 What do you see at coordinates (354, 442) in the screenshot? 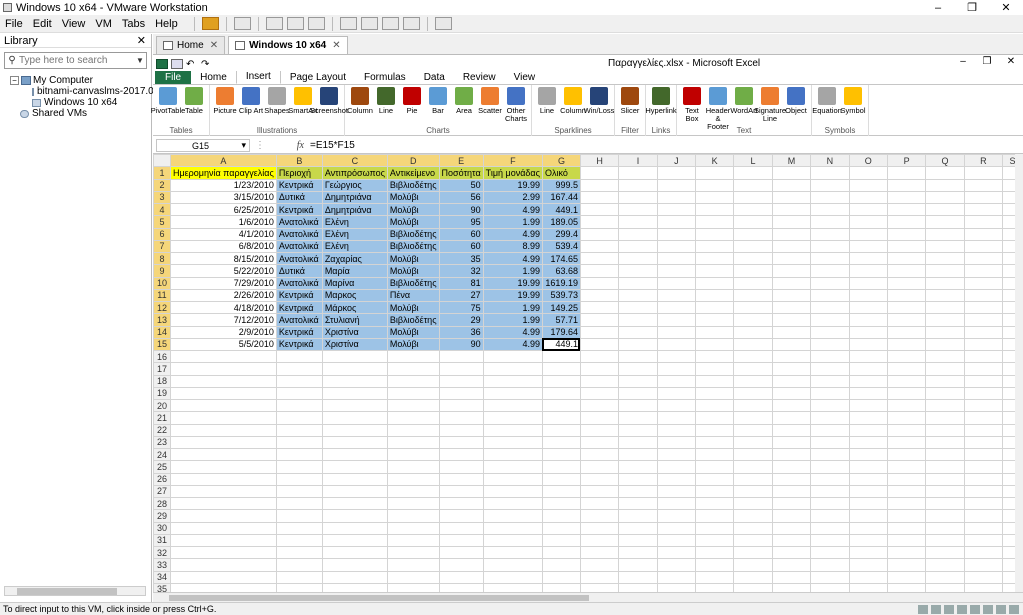
I see `cell-C23` at bounding box center [354, 442].